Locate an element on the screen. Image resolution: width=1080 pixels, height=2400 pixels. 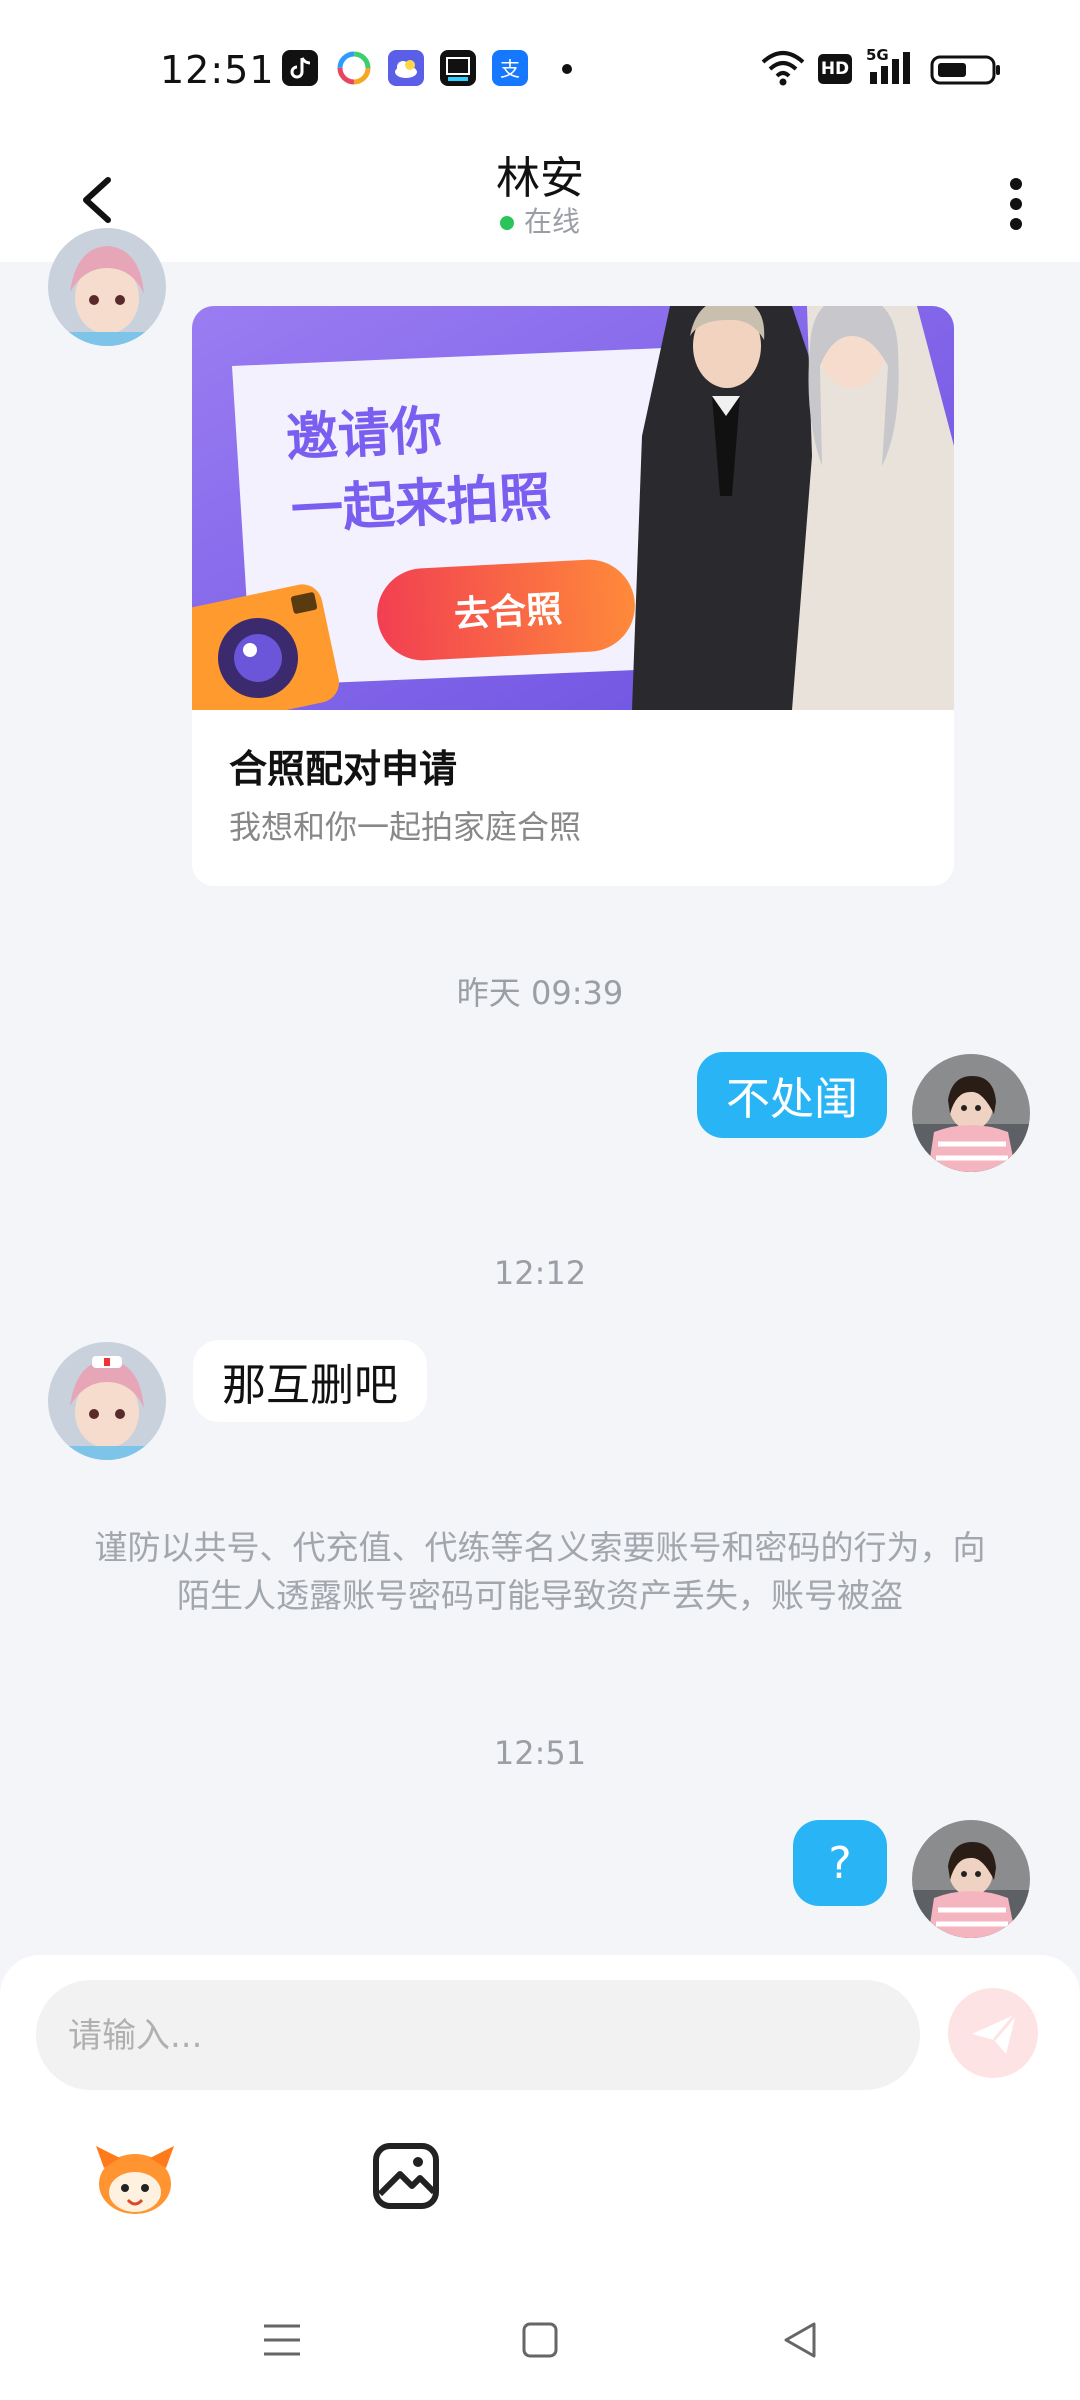
online-status: 在线 is located at coordinates (540, 220).